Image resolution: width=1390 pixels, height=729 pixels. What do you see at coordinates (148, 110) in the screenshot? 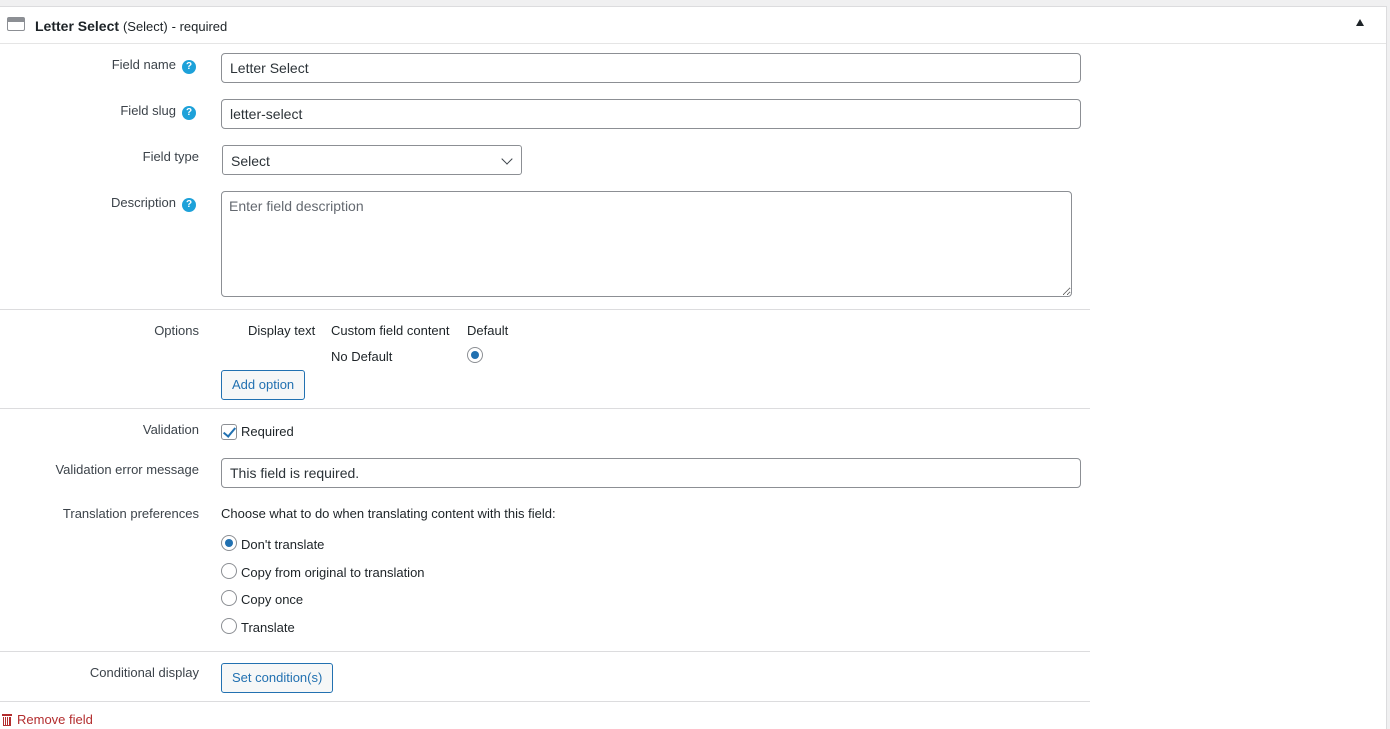
I see `field-slug-label-text: Field slug` at bounding box center [148, 110].